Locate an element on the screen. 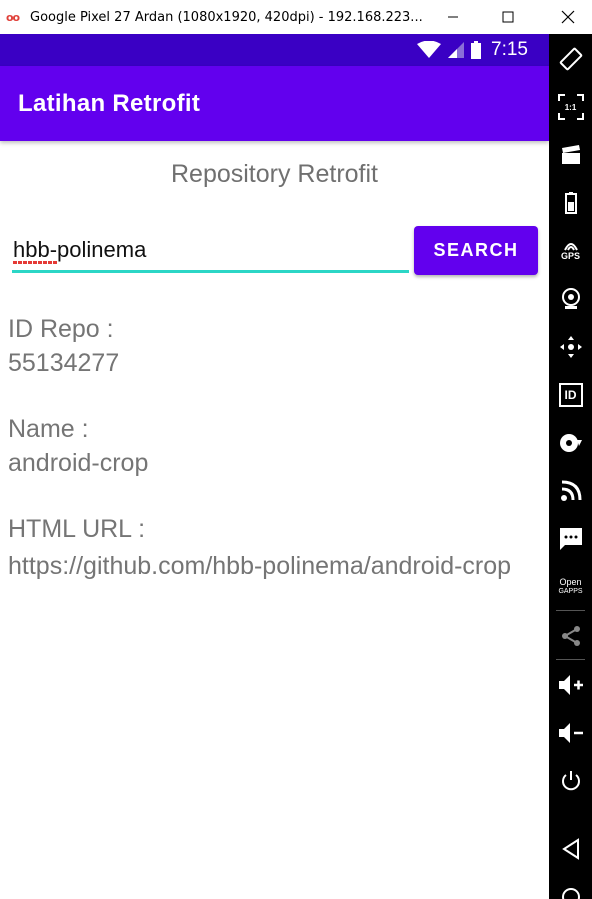 This screenshot has width=592, height=899. rotate-button is located at coordinates (570, 59).